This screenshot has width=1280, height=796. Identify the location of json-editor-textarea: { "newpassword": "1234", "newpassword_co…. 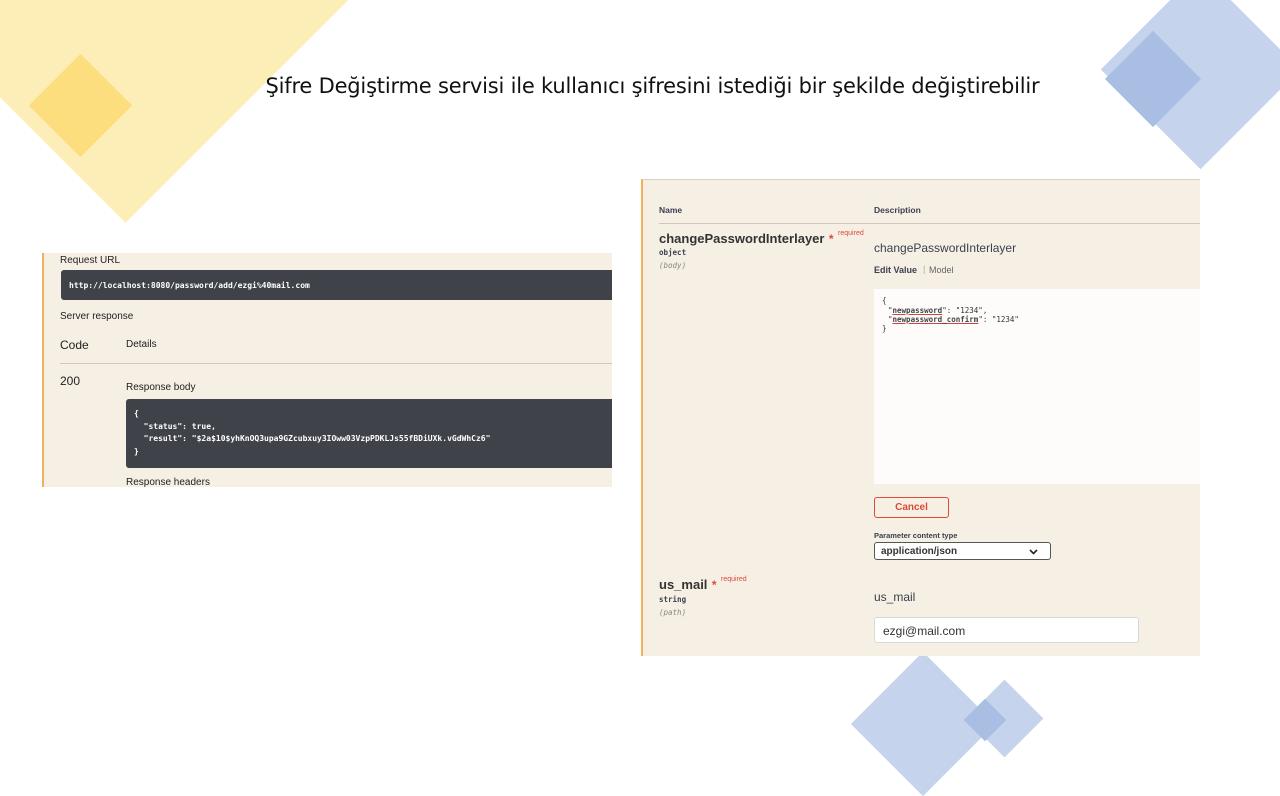
(1037, 386).